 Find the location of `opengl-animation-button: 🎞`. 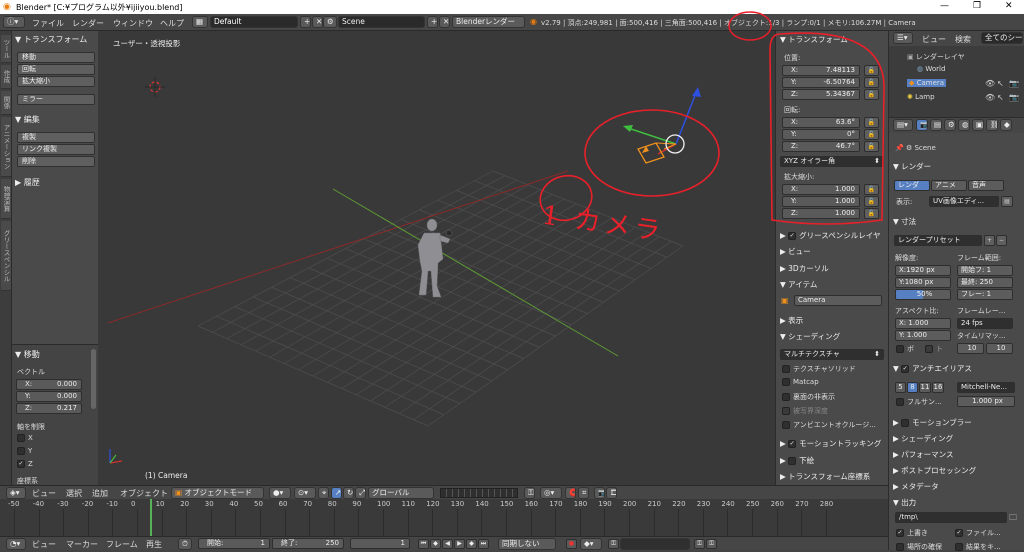

opengl-animation-button: 🎞 is located at coordinates (611, 493).